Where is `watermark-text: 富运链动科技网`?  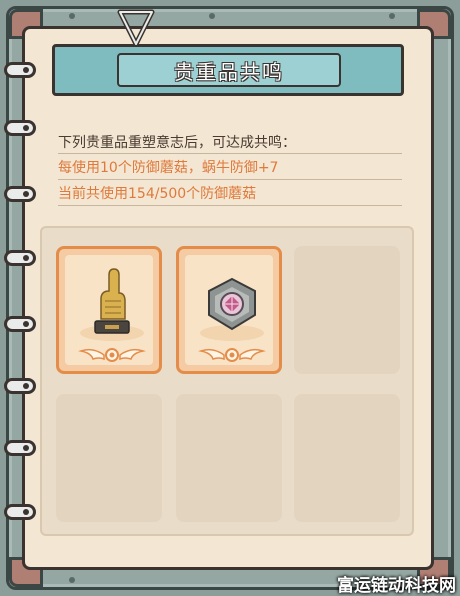 watermark-text: 富运链动科技网 is located at coordinates (396, 586).